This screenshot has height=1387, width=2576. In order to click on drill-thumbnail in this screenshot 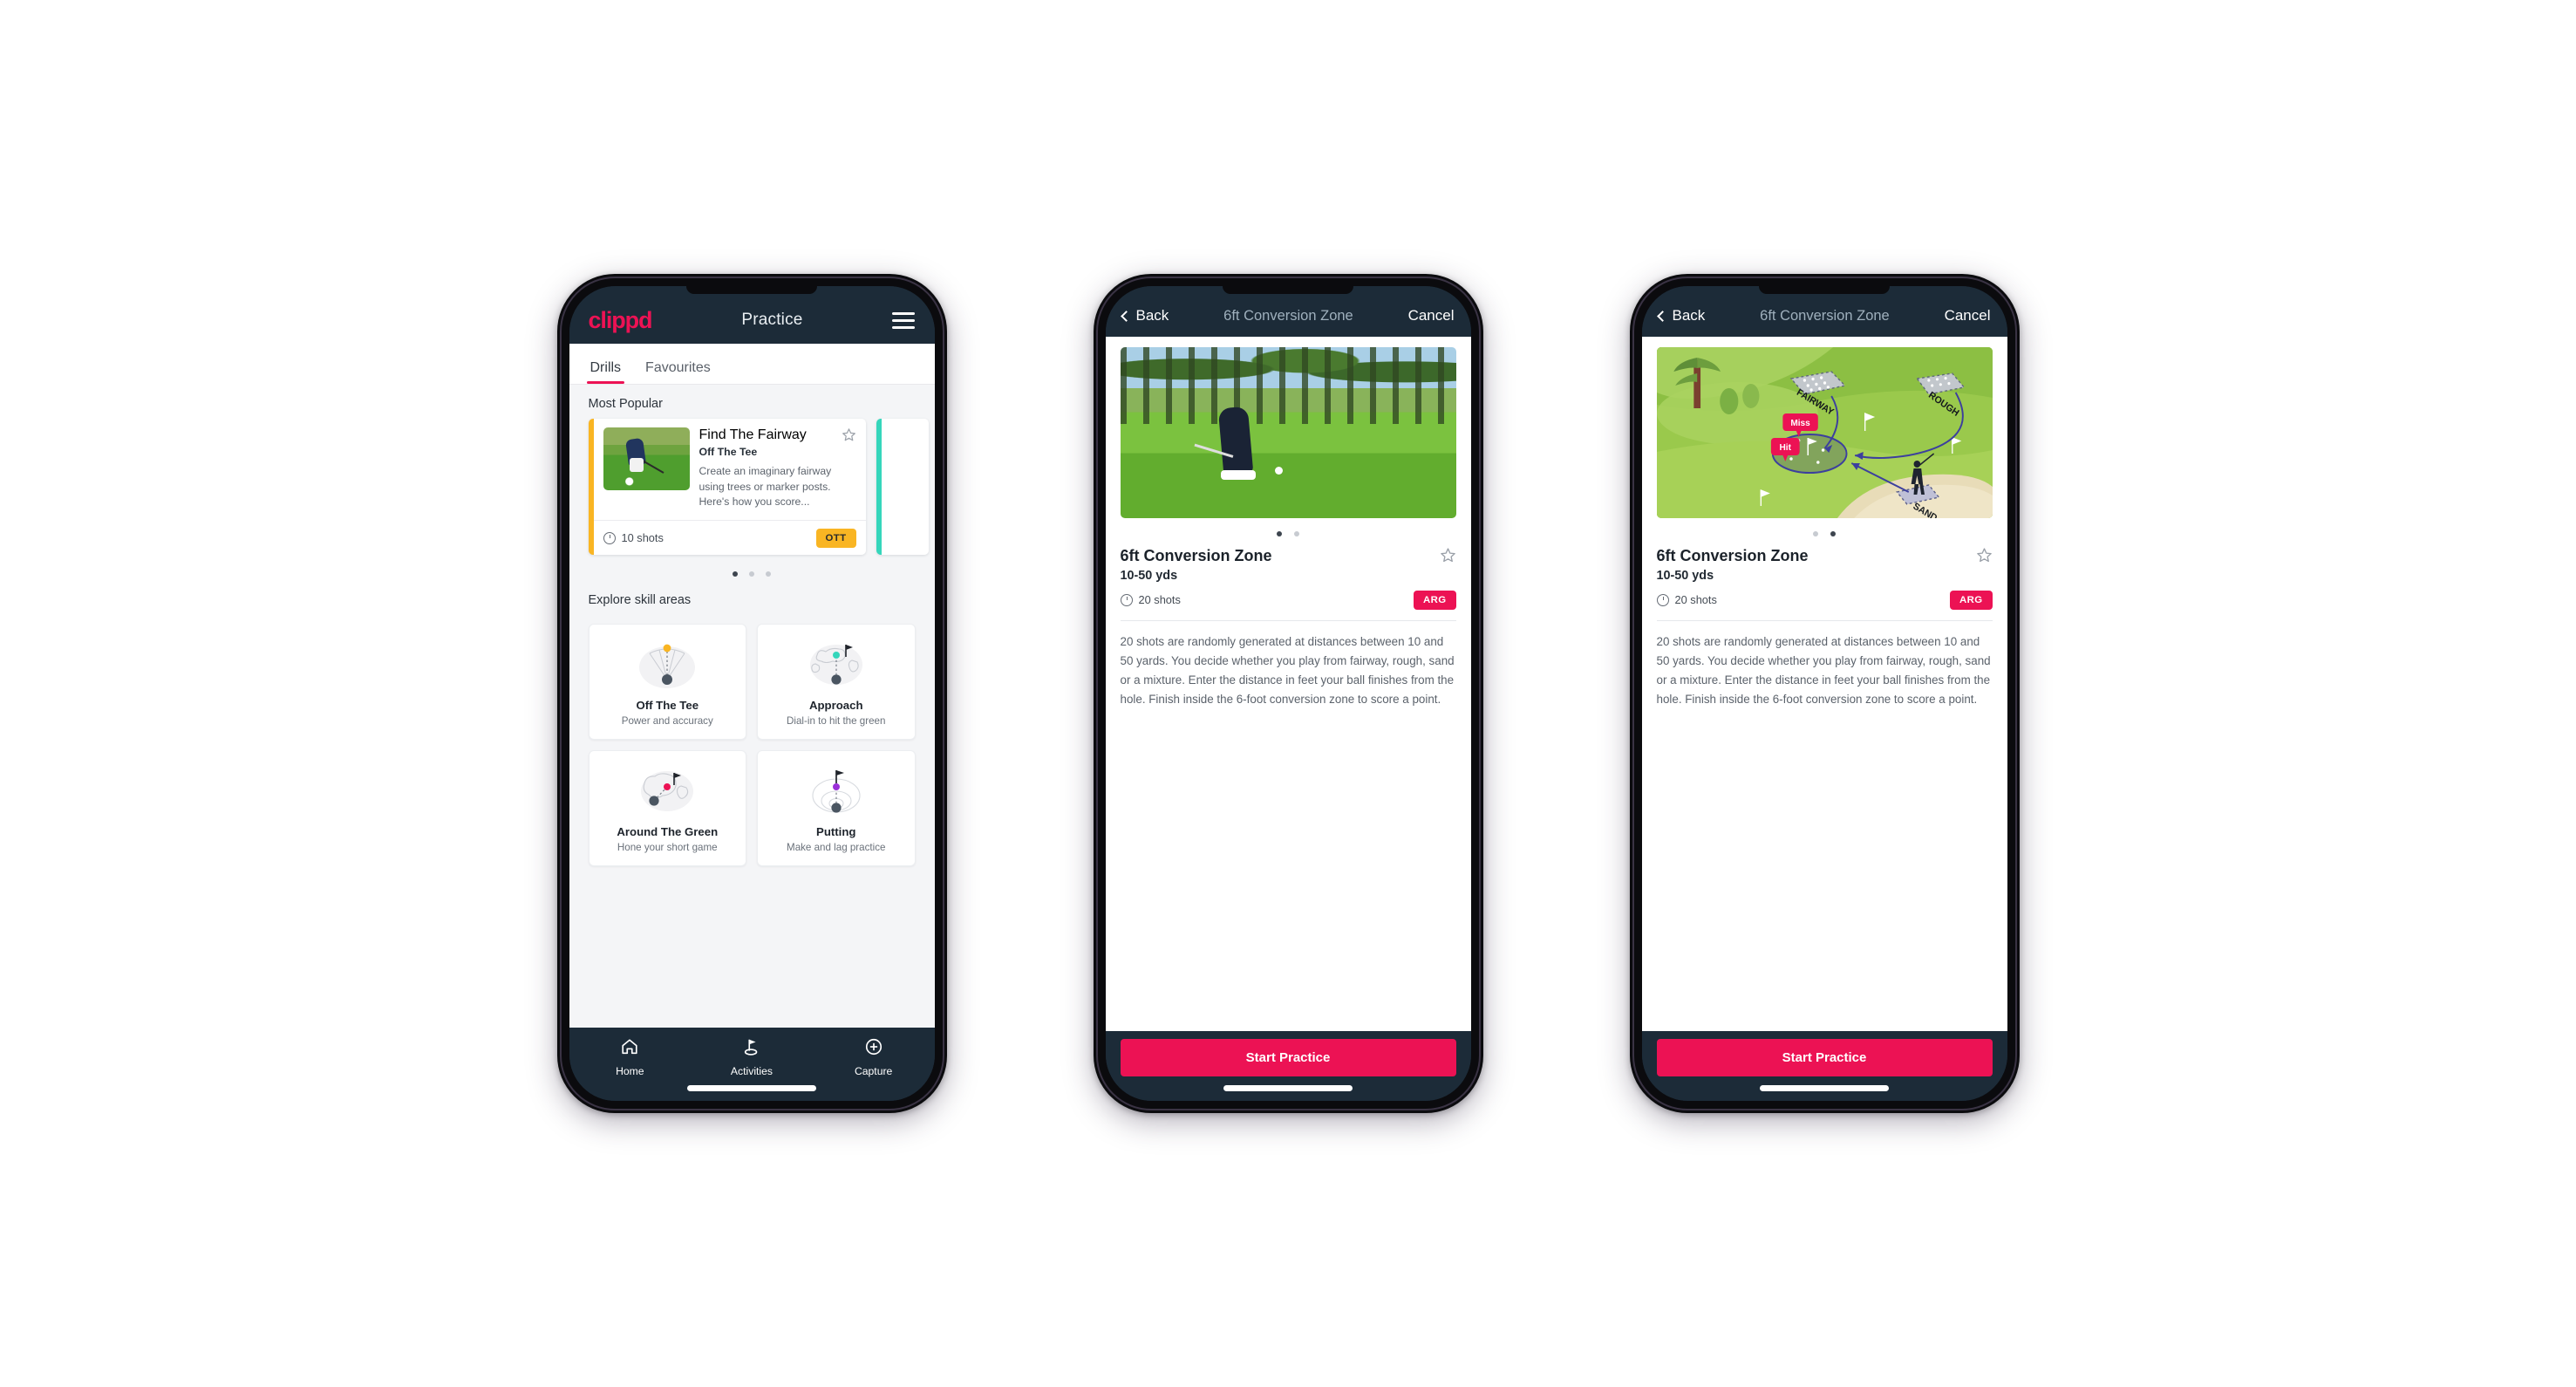, I will do `click(646, 459)`.